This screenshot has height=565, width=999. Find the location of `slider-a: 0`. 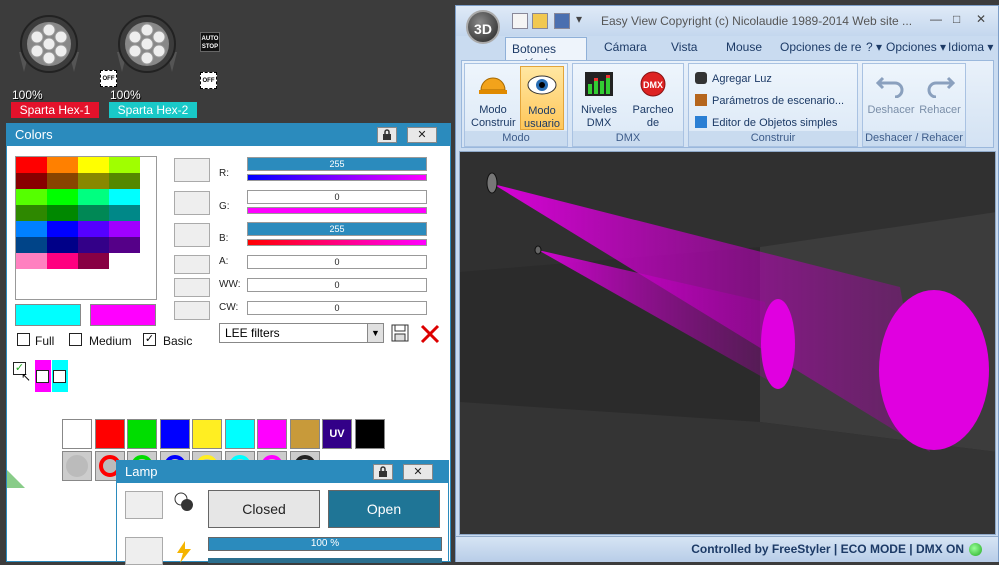

slider-a: 0 is located at coordinates (337, 262).